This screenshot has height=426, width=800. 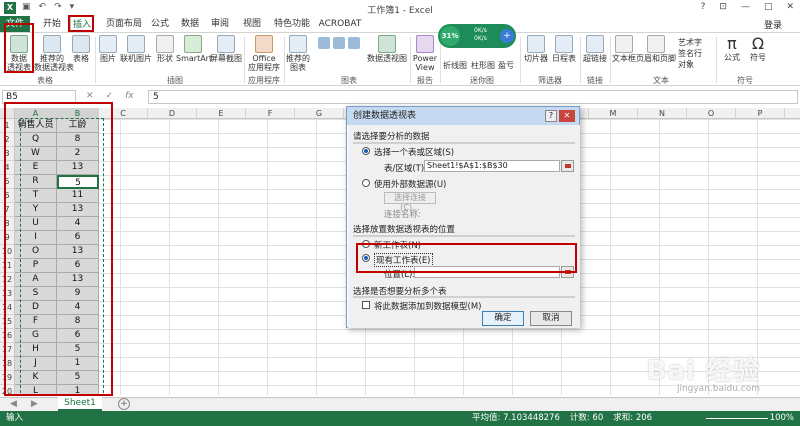 What do you see at coordinates (564, 49) in the screenshot?
I see `timeline-button: 日程表` at bounding box center [564, 49].